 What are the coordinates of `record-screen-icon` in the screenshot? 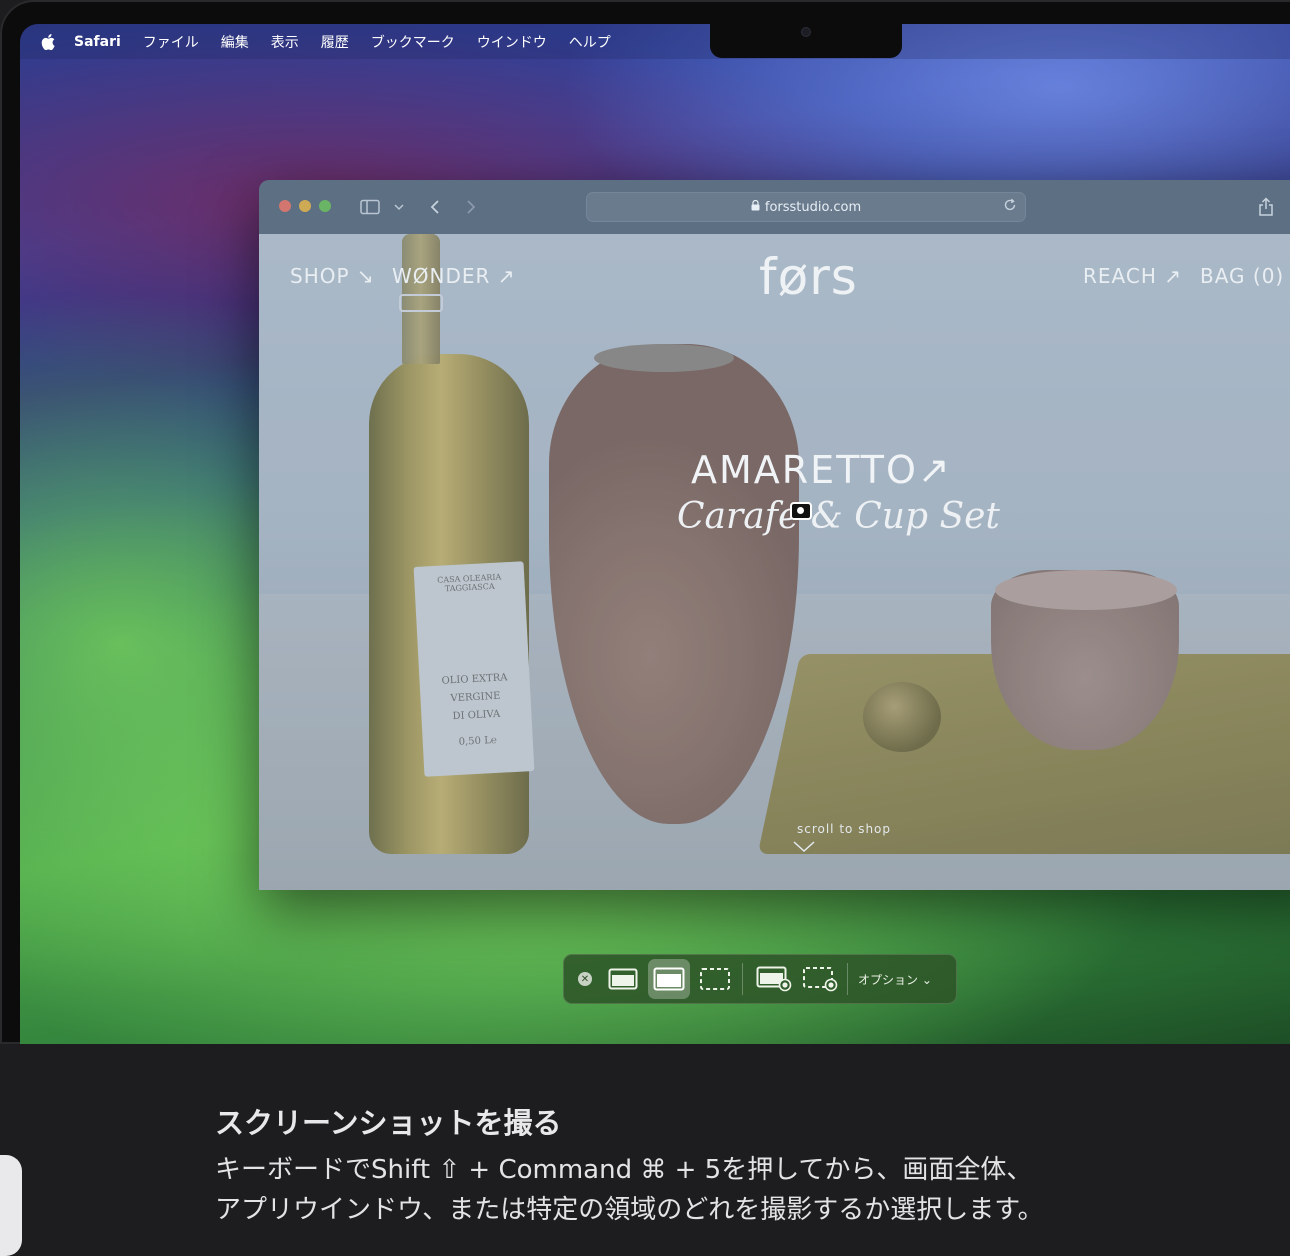 It's located at (774, 979).